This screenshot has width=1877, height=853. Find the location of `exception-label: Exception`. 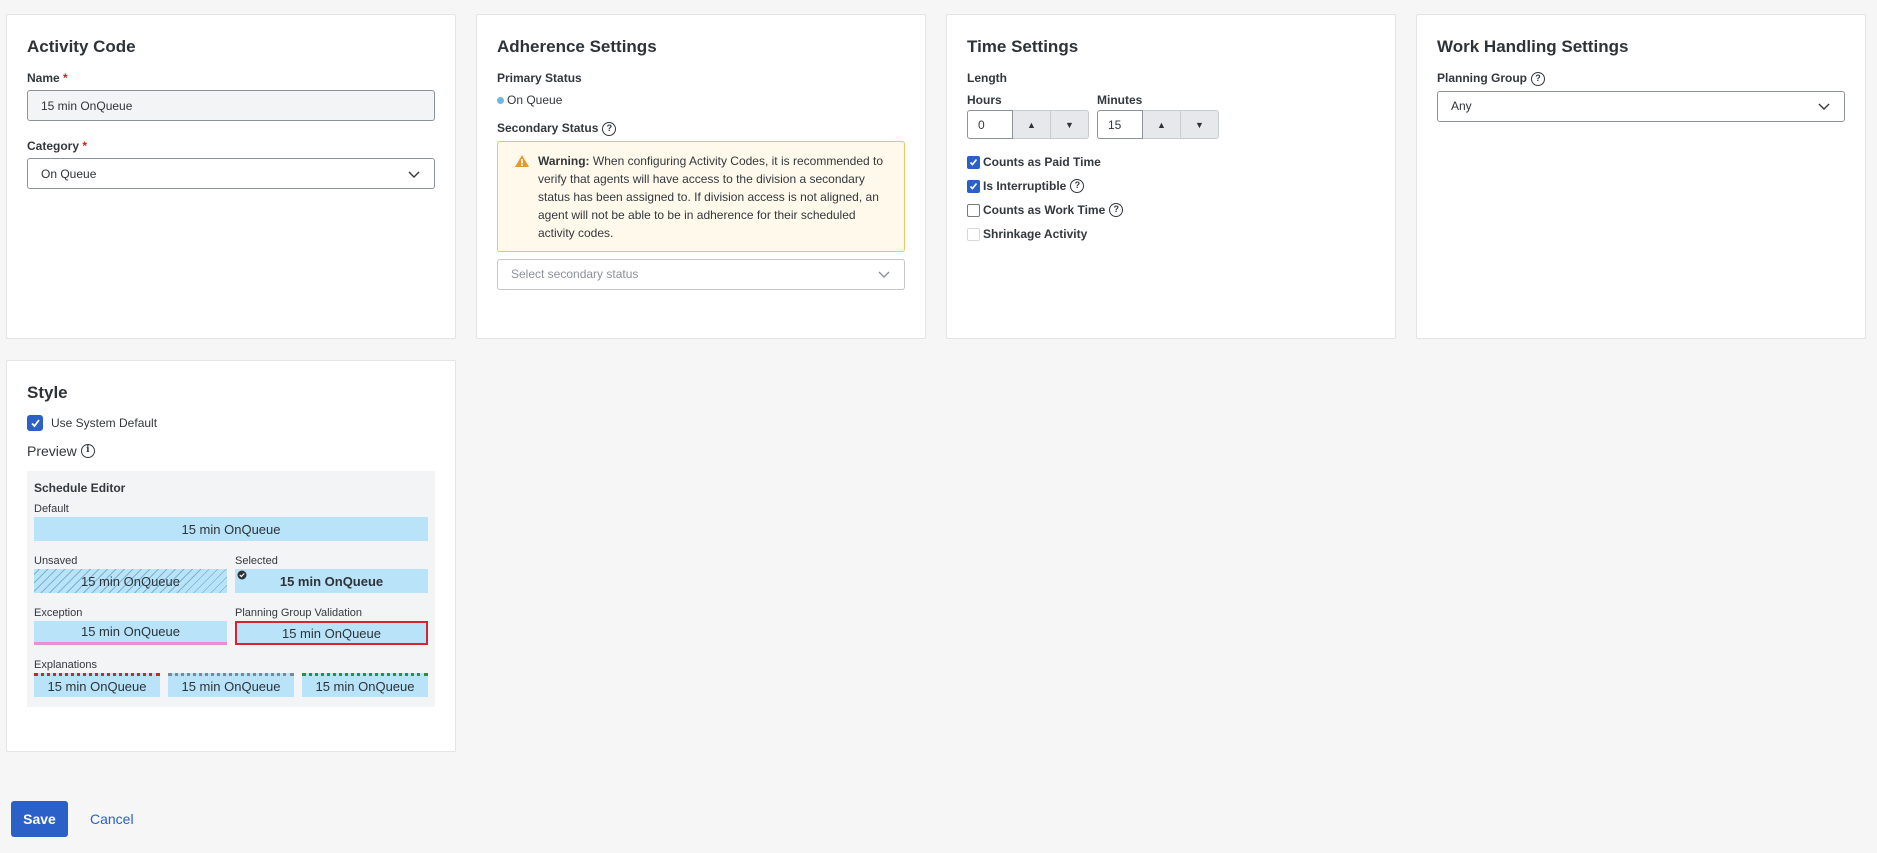

exception-label: Exception is located at coordinates (58, 613).